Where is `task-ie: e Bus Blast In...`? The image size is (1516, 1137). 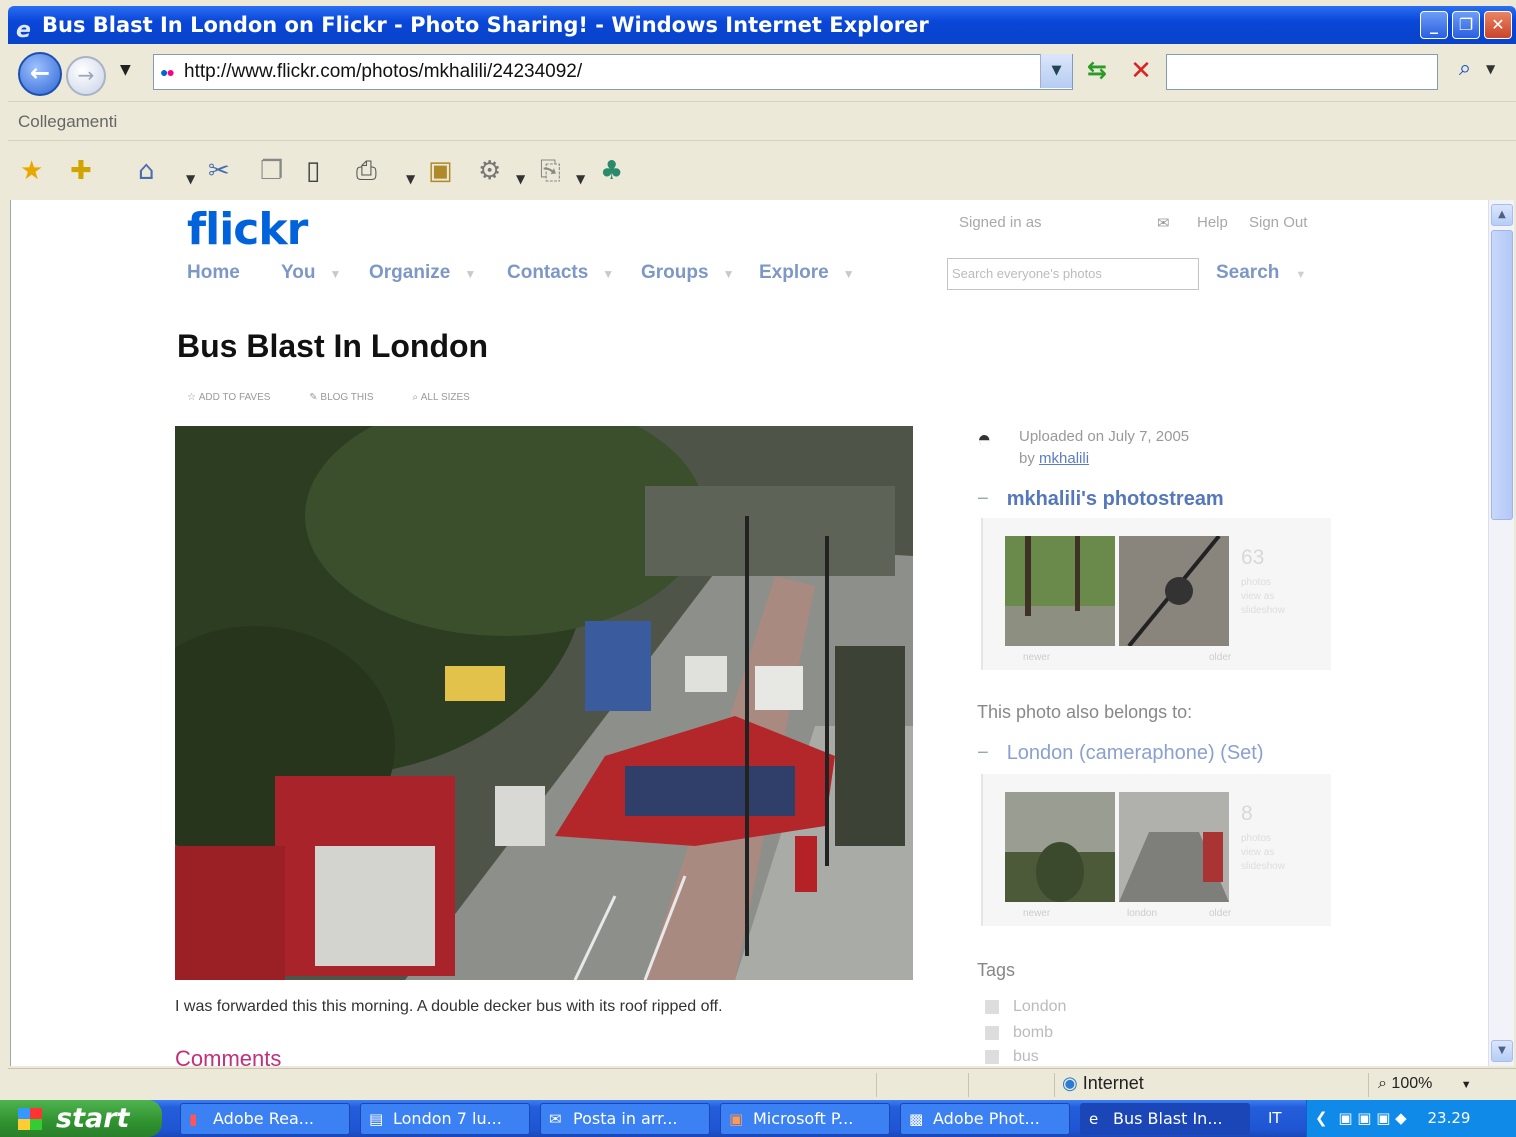
task-ie: e Bus Blast In... is located at coordinates (1165, 1119).